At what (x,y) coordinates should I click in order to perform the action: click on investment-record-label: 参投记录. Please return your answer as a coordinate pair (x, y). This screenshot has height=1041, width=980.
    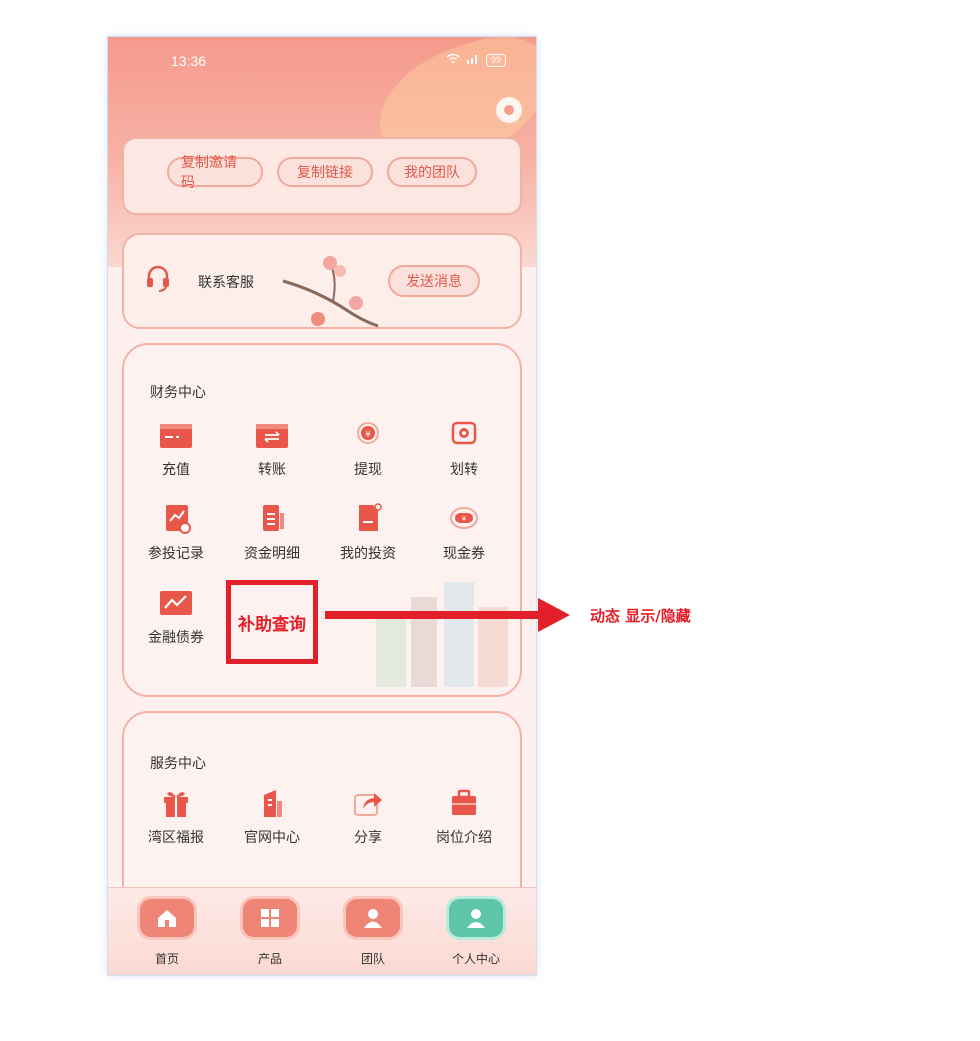
    Looking at the image, I should click on (176, 554).